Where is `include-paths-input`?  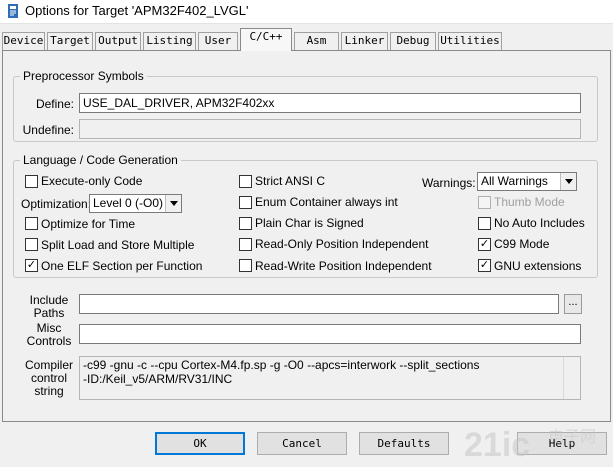 include-paths-input is located at coordinates (319, 304).